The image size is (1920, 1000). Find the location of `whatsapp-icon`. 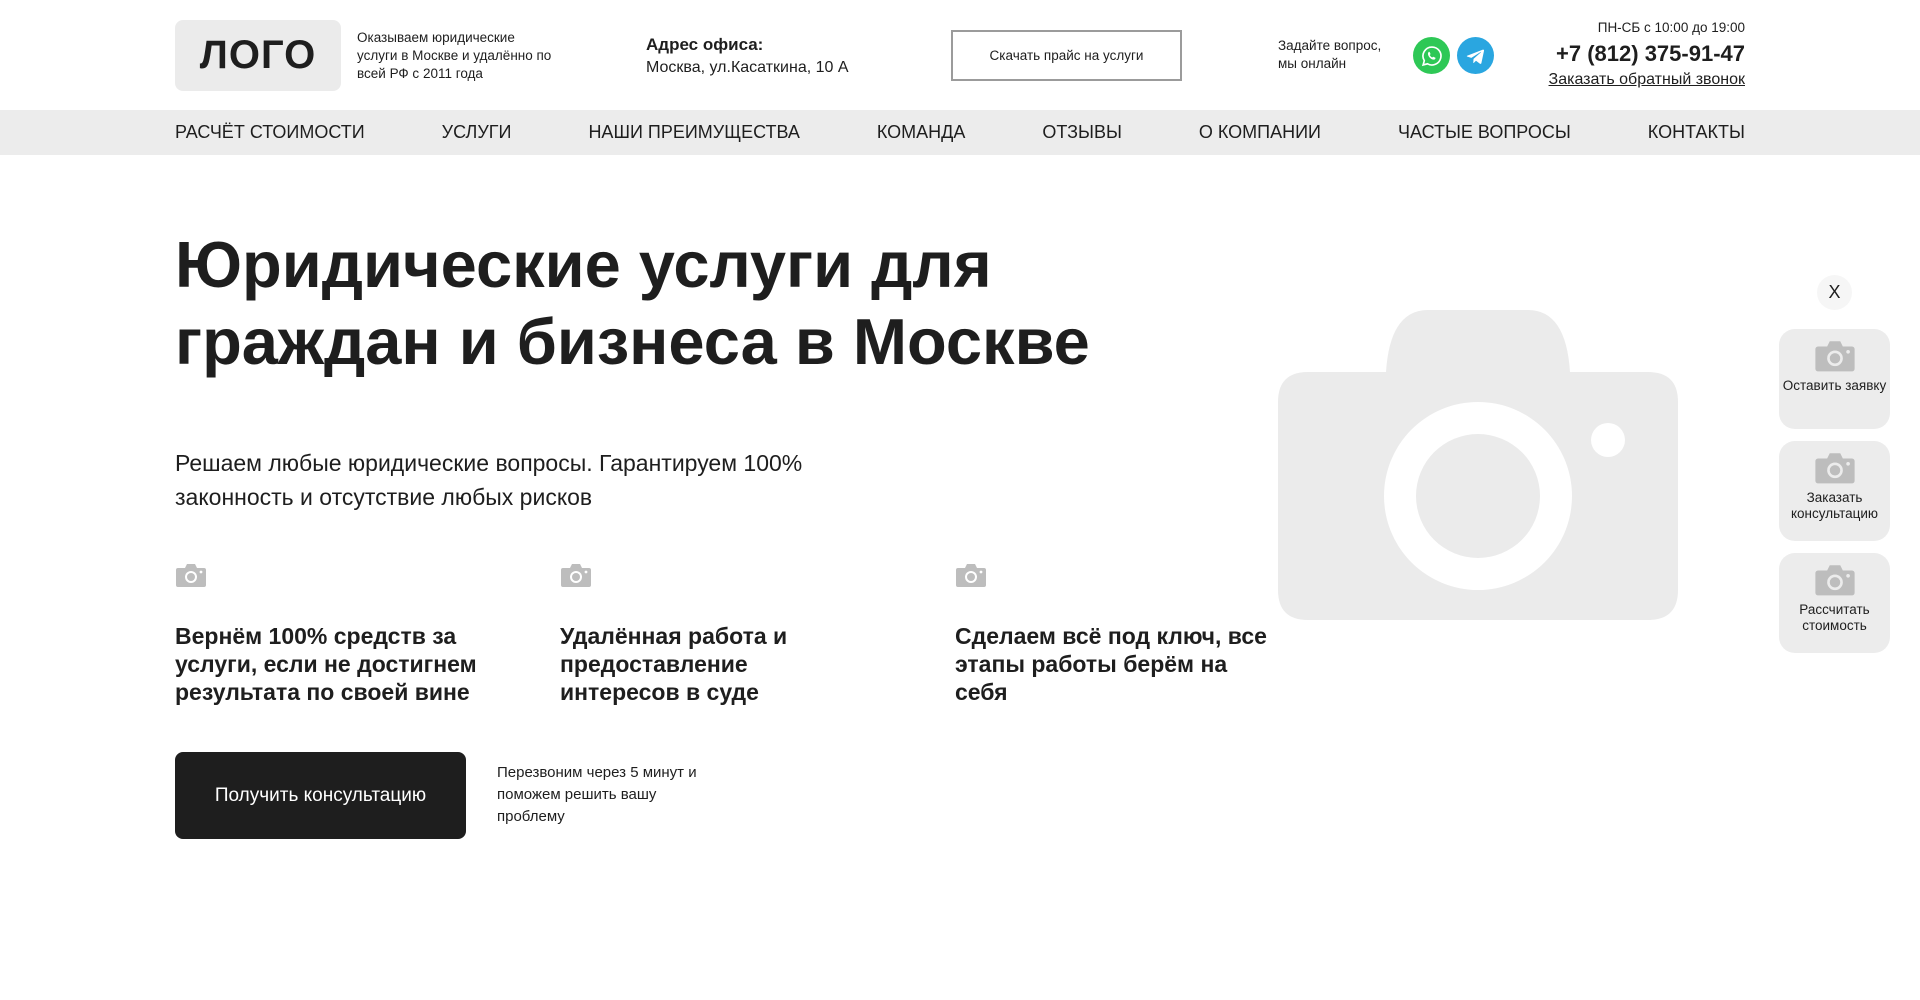

whatsapp-icon is located at coordinates (1431, 55).